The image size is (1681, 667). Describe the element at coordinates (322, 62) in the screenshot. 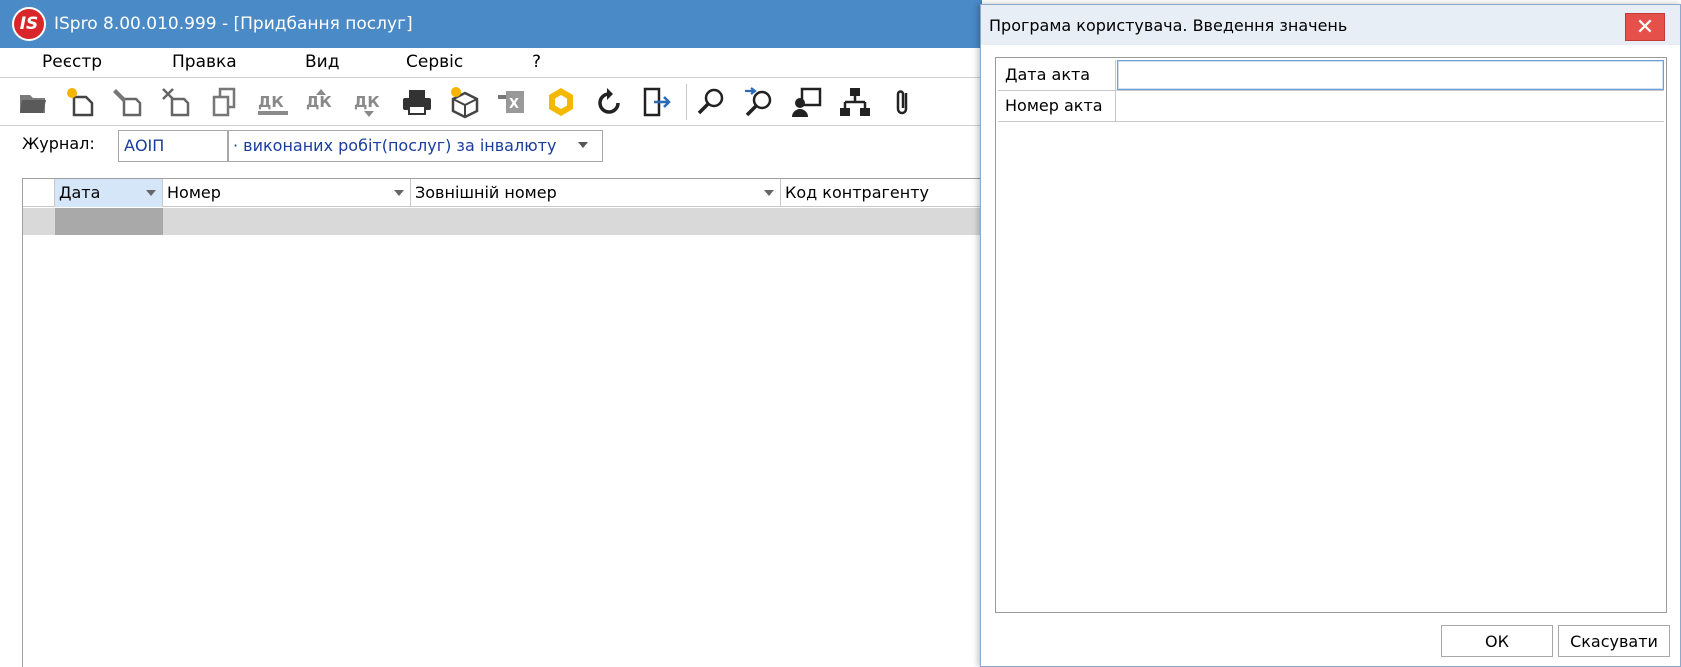

I see `menu-view: Вид` at that location.